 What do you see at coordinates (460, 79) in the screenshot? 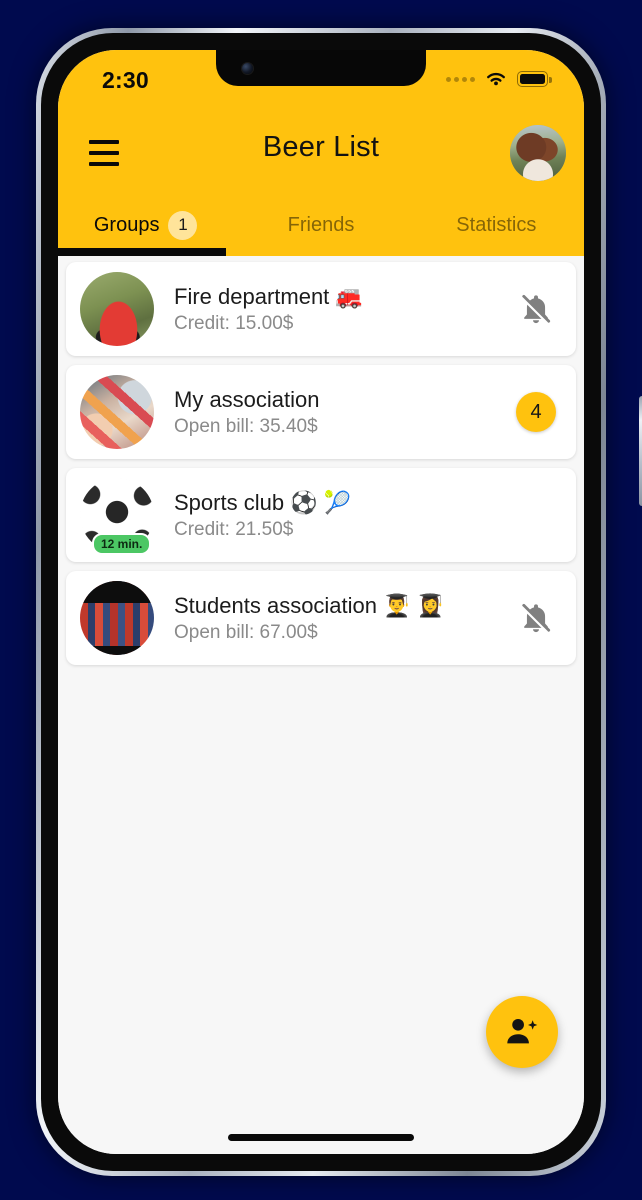
I see `signal-dots-icon` at bounding box center [460, 79].